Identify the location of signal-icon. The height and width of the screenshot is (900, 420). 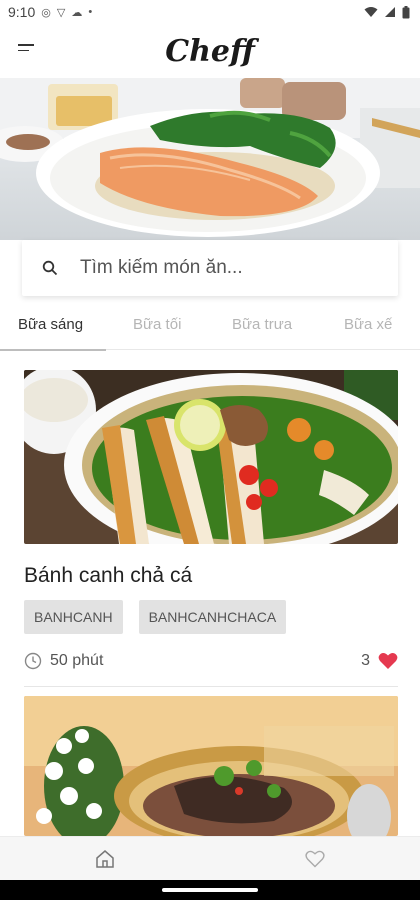
(390, 12).